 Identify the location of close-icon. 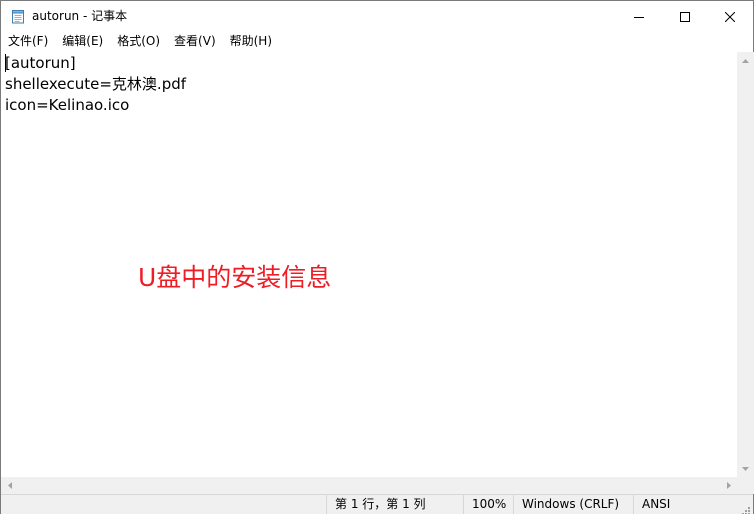
(730, 16).